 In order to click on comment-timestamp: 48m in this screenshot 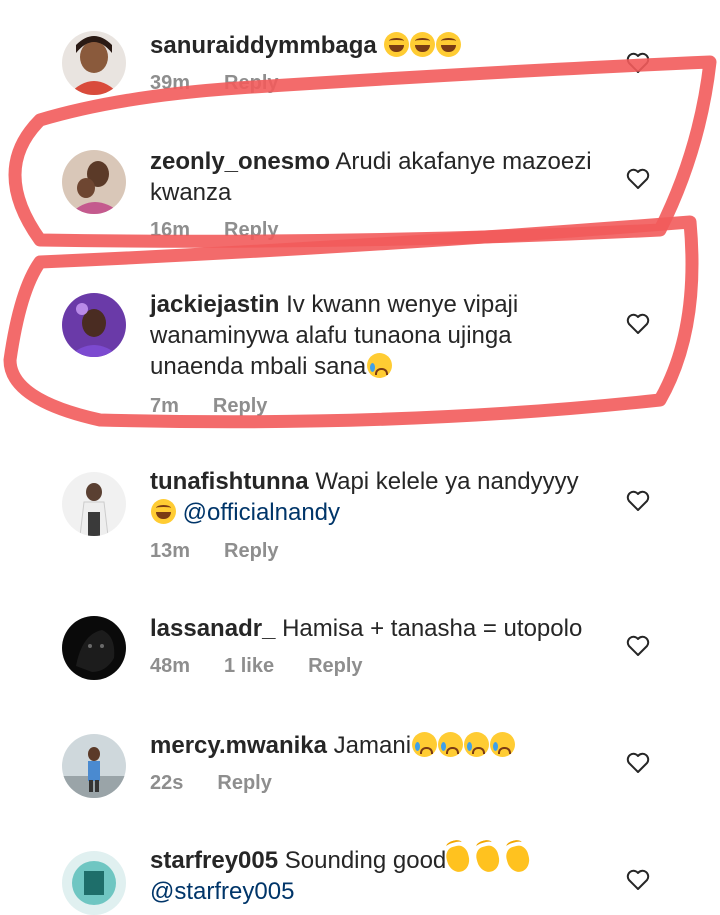, I will do `click(170, 666)`.